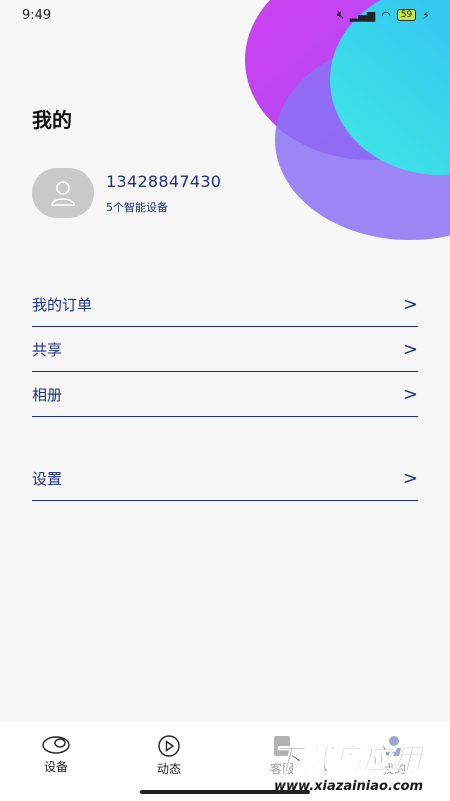 The image size is (450, 801). Describe the element at coordinates (163, 193) in the screenshot. I see `profile-info: 13428847430 5个智能设备` at that location.